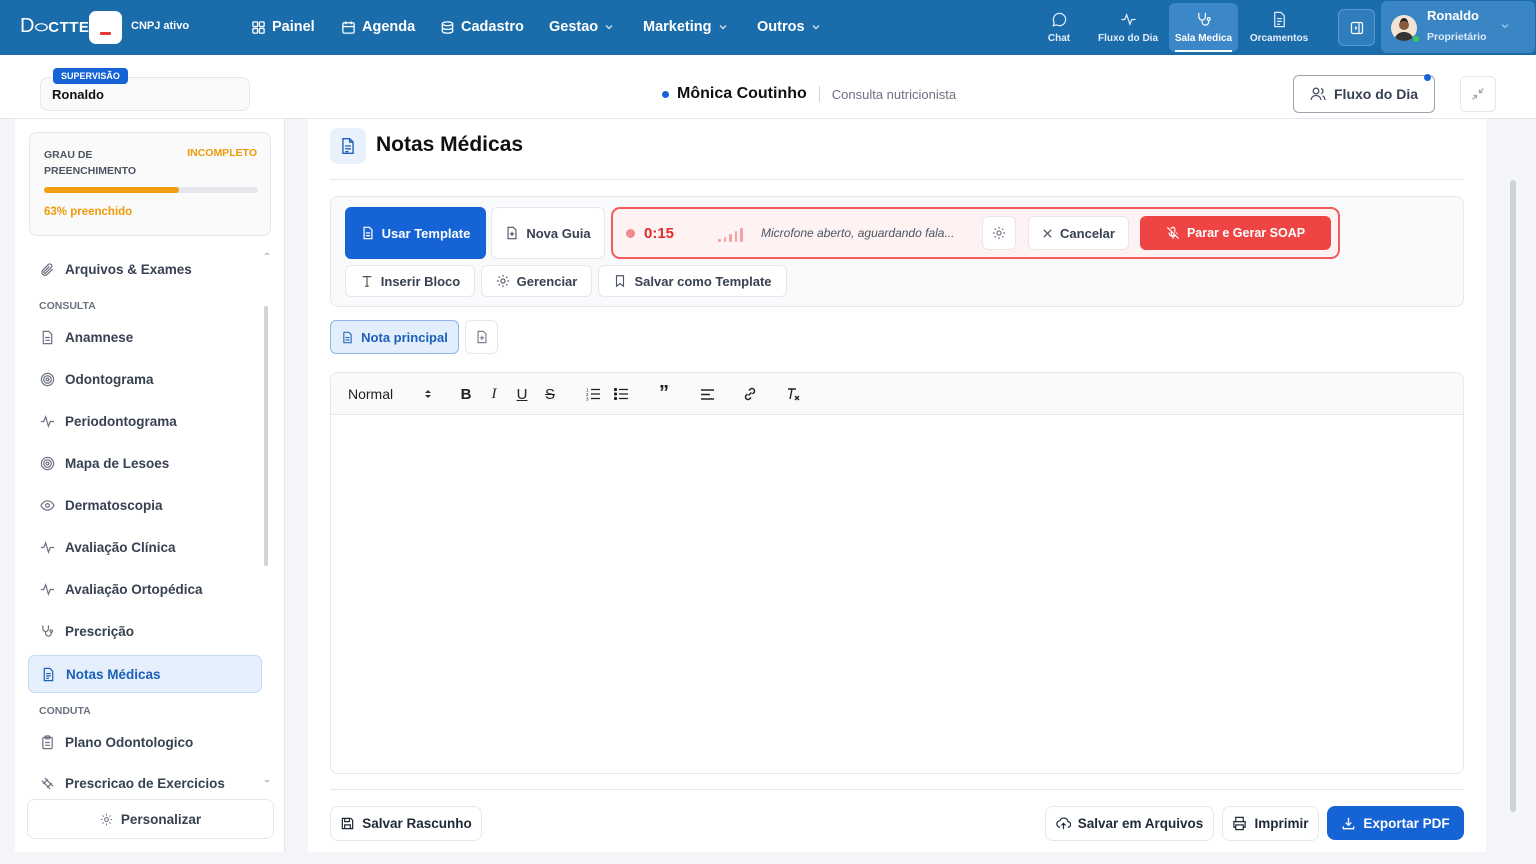  Describe the element at coordinates (550, 394) in the screenshot. I see `strikethrough-icon: S` at that location.